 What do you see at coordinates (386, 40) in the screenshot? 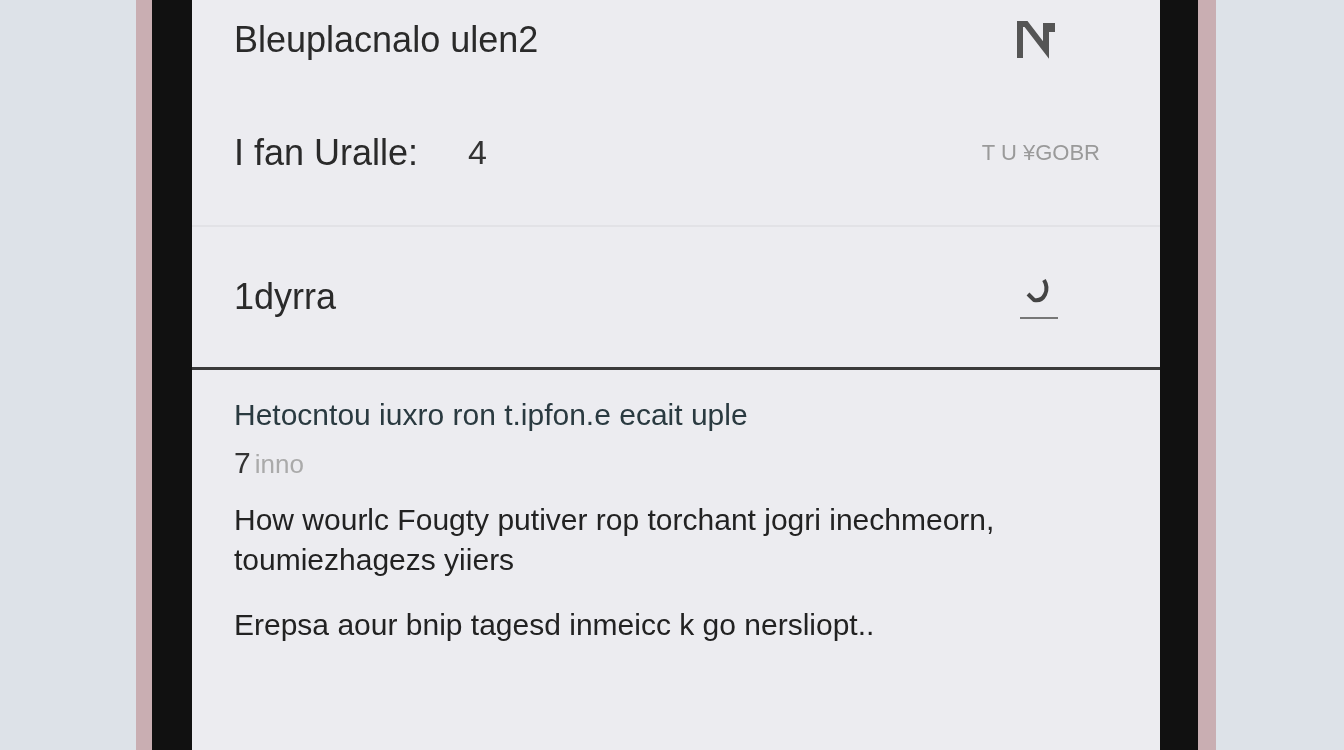
I see `row-label: Bleuplacnalo ulen2` at bounding box center [386, 40].